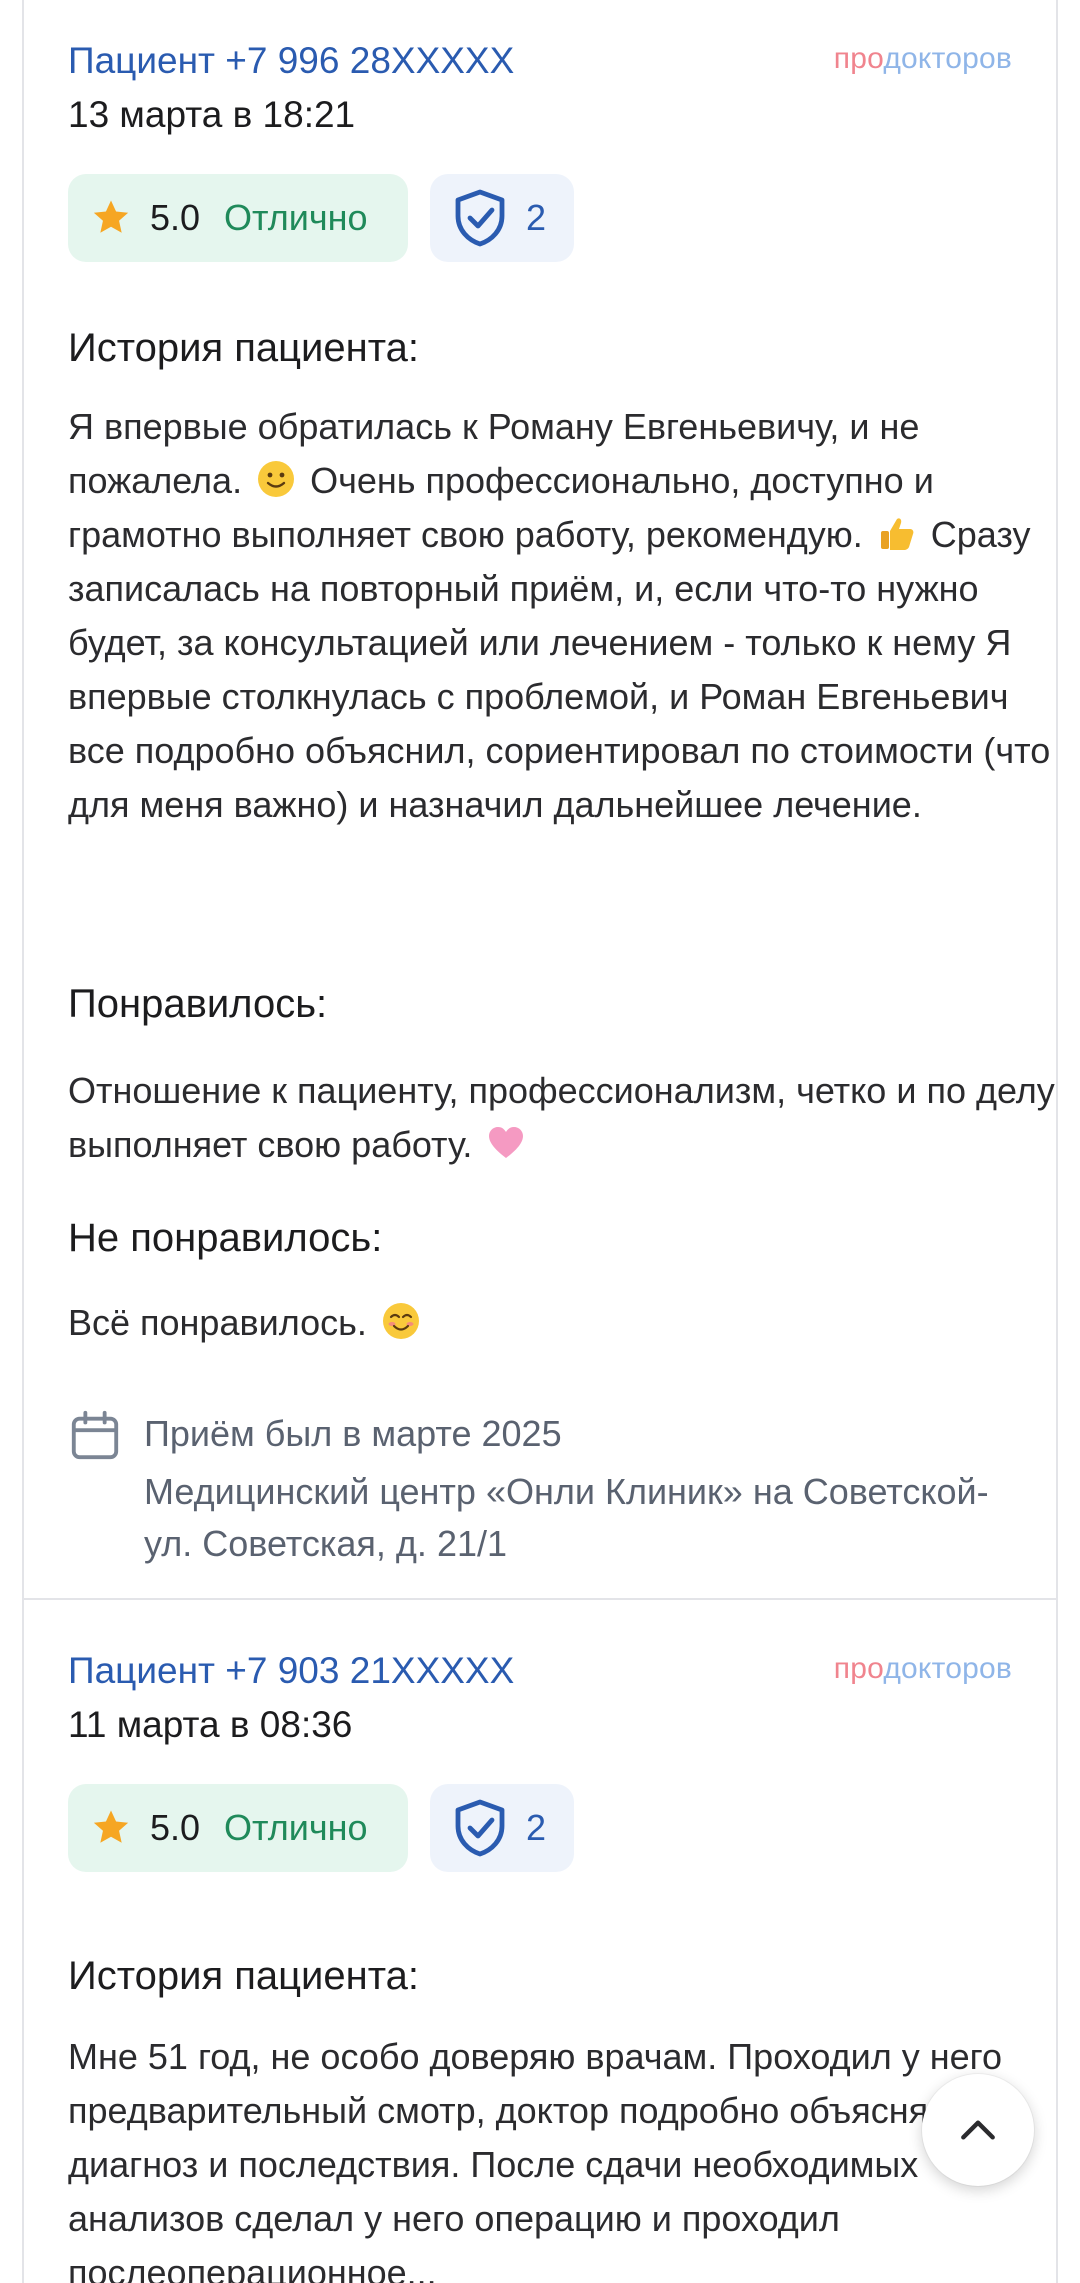  Describe the element at coordinates (563, 1323) in the screenshot. I see `disliked-text: Всё понравилось.` at that location.